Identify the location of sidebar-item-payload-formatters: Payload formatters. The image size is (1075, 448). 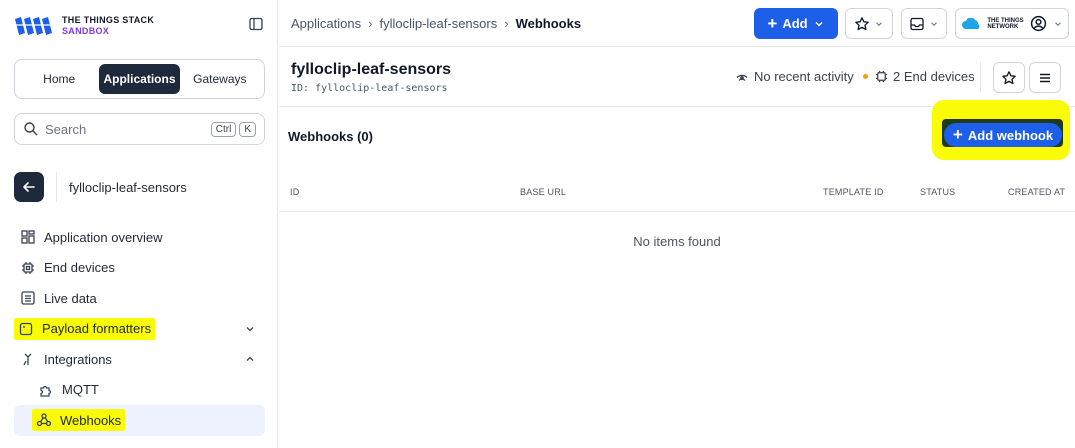
(139, 329).